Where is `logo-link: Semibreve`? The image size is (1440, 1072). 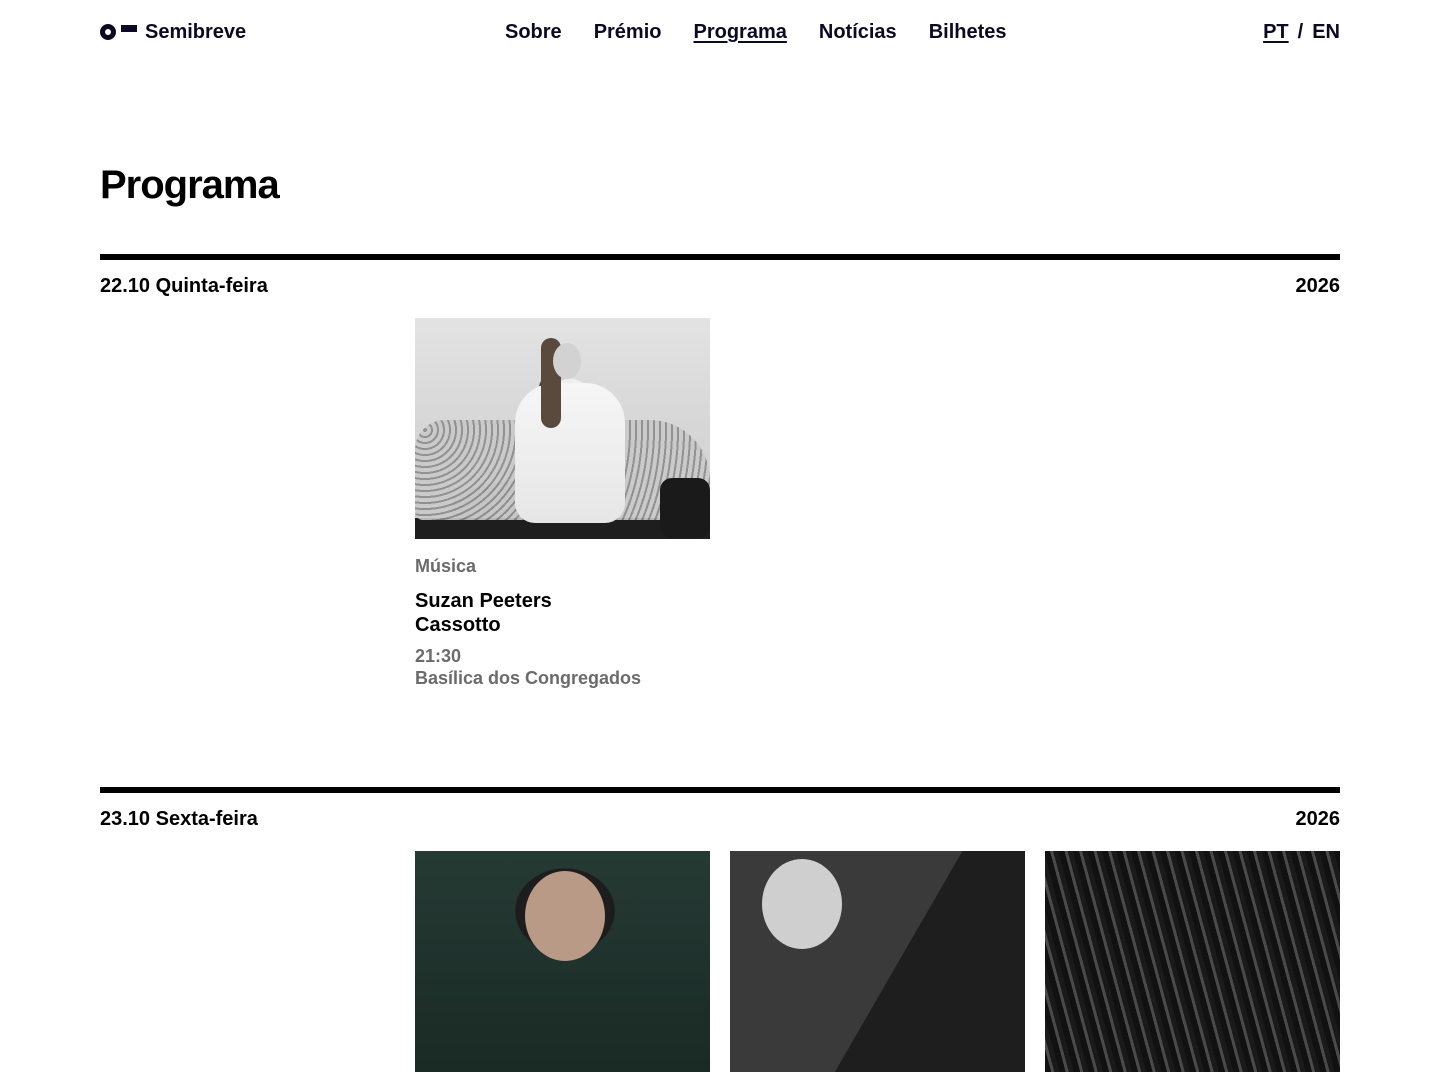 logo-link: Semibreve is located at coordinates (173, 32).